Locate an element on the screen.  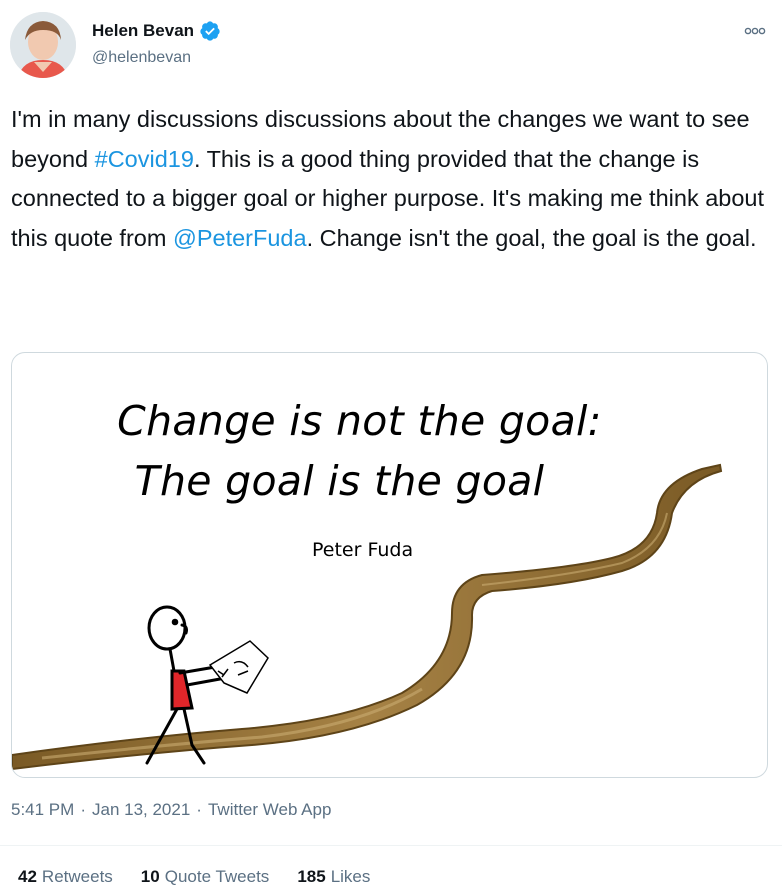
retweets-stat: 42 Retweets is located at coordinates (65, 877).